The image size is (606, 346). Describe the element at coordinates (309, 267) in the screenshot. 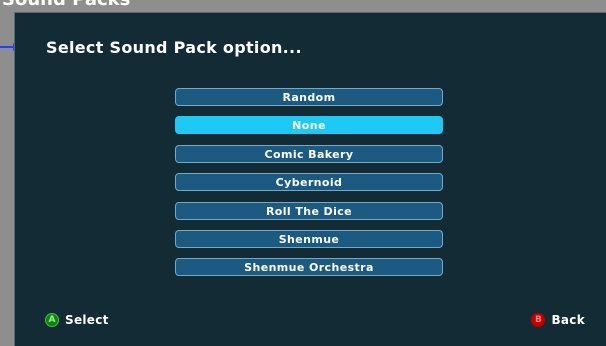

I see `option-shenmue-orchestra: Shenmue Orchestra` at that location.